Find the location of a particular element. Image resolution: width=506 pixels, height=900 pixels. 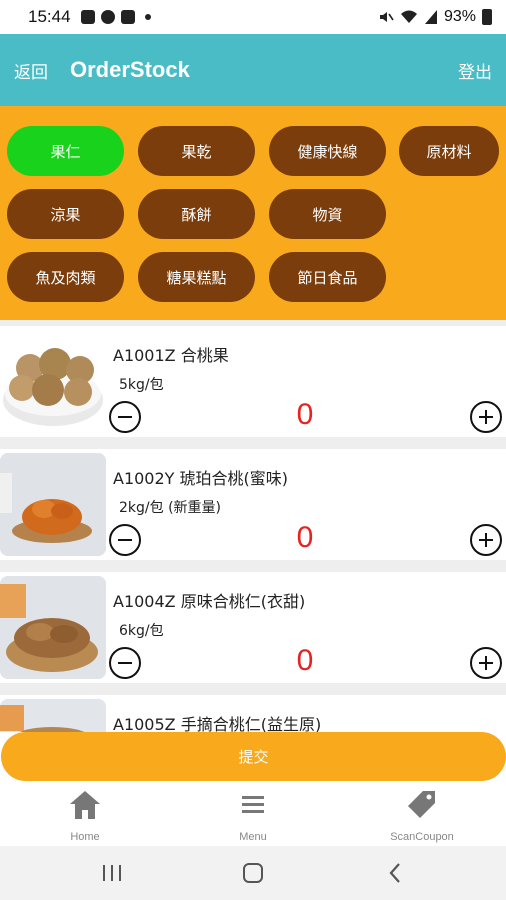

system-status: 93% is located at coordinates (435, 17).